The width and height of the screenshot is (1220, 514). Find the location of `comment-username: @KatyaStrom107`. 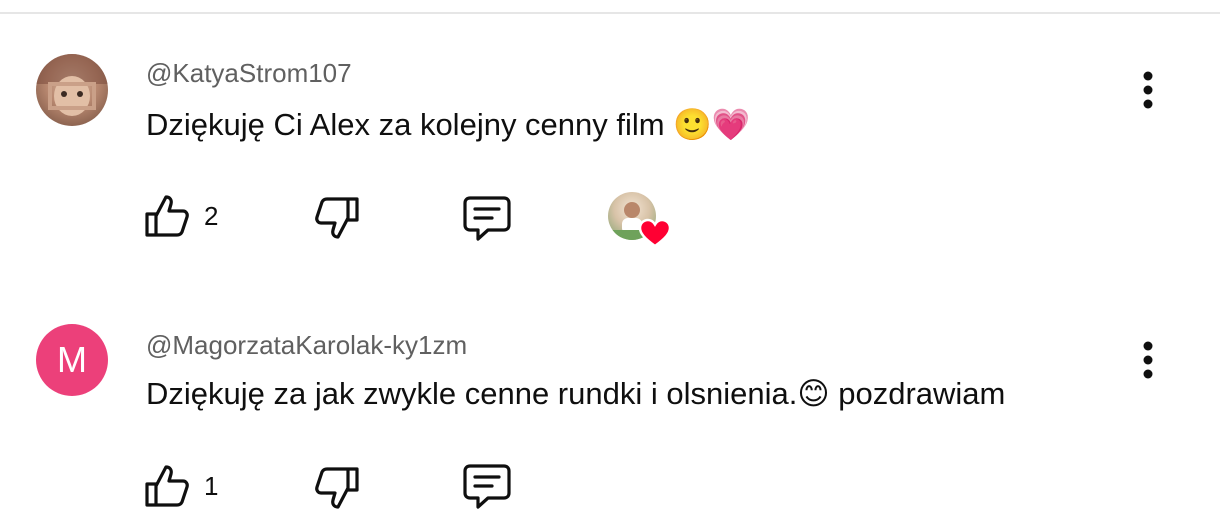

comment-username: @KatyaStrom107 is located at coordinates (249, 73).